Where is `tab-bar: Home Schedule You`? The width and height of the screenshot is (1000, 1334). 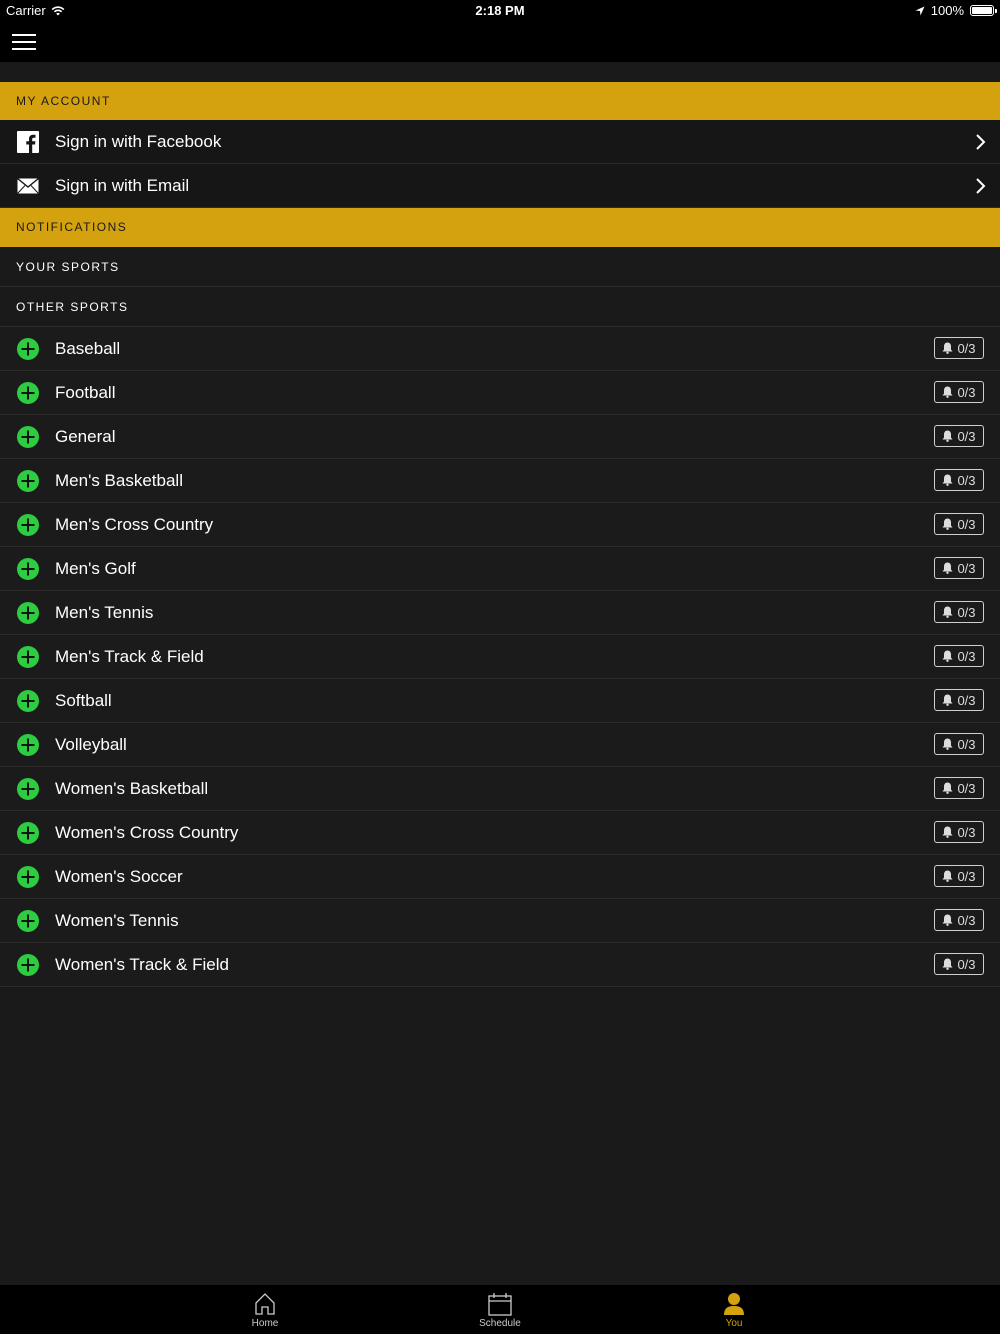 tab-bar: Home Schedule You is located at coordinates (500, 1309).